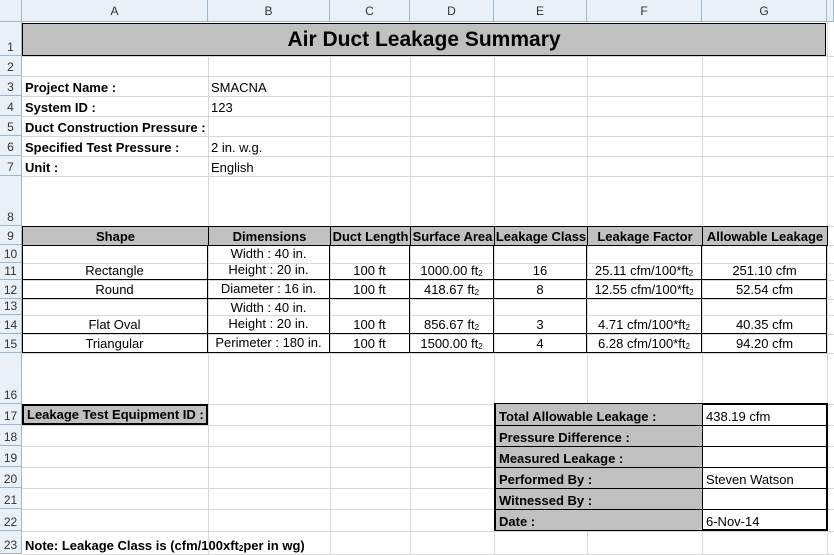 The image size is (834, 555). What do you see at coordinates (11, 66) in the screenshot?
I see `row-header-2: 2` at bounding box center [11, 66].